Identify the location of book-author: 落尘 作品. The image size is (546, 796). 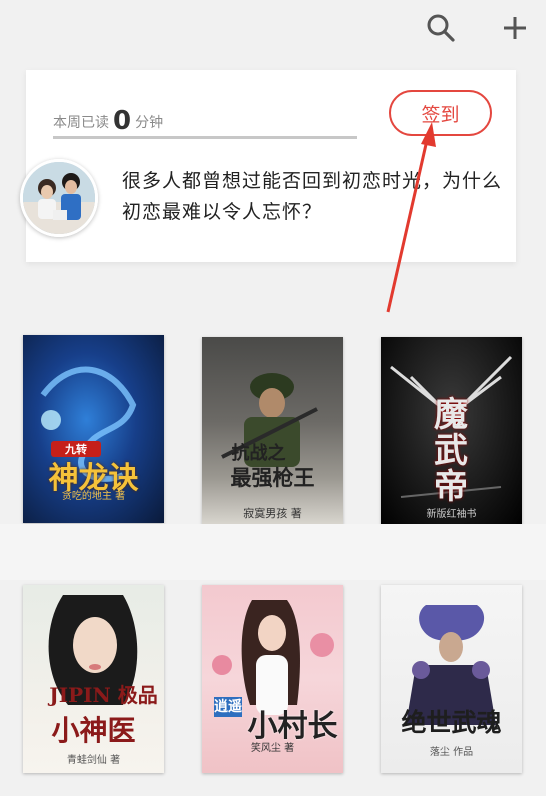
(451, 752).